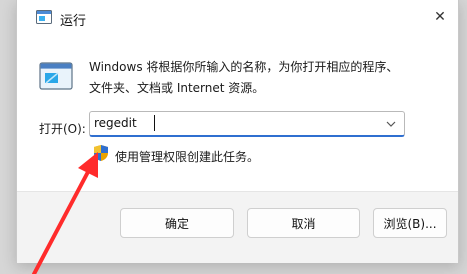 This screenshot has height=274, width=467. I want to click on open-input, so click(237, 123).